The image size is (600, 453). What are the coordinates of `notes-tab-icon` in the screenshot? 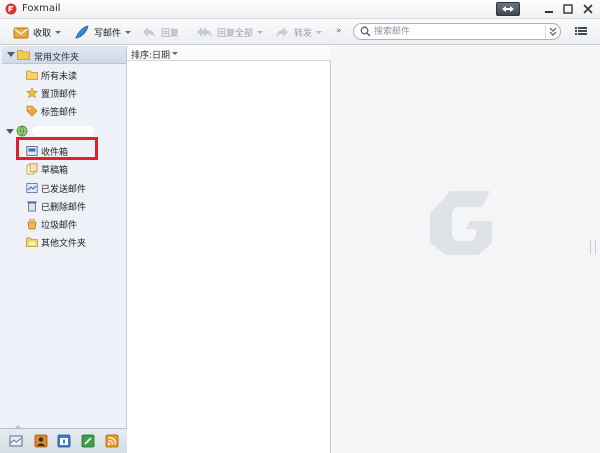 It's located at (88, 441).